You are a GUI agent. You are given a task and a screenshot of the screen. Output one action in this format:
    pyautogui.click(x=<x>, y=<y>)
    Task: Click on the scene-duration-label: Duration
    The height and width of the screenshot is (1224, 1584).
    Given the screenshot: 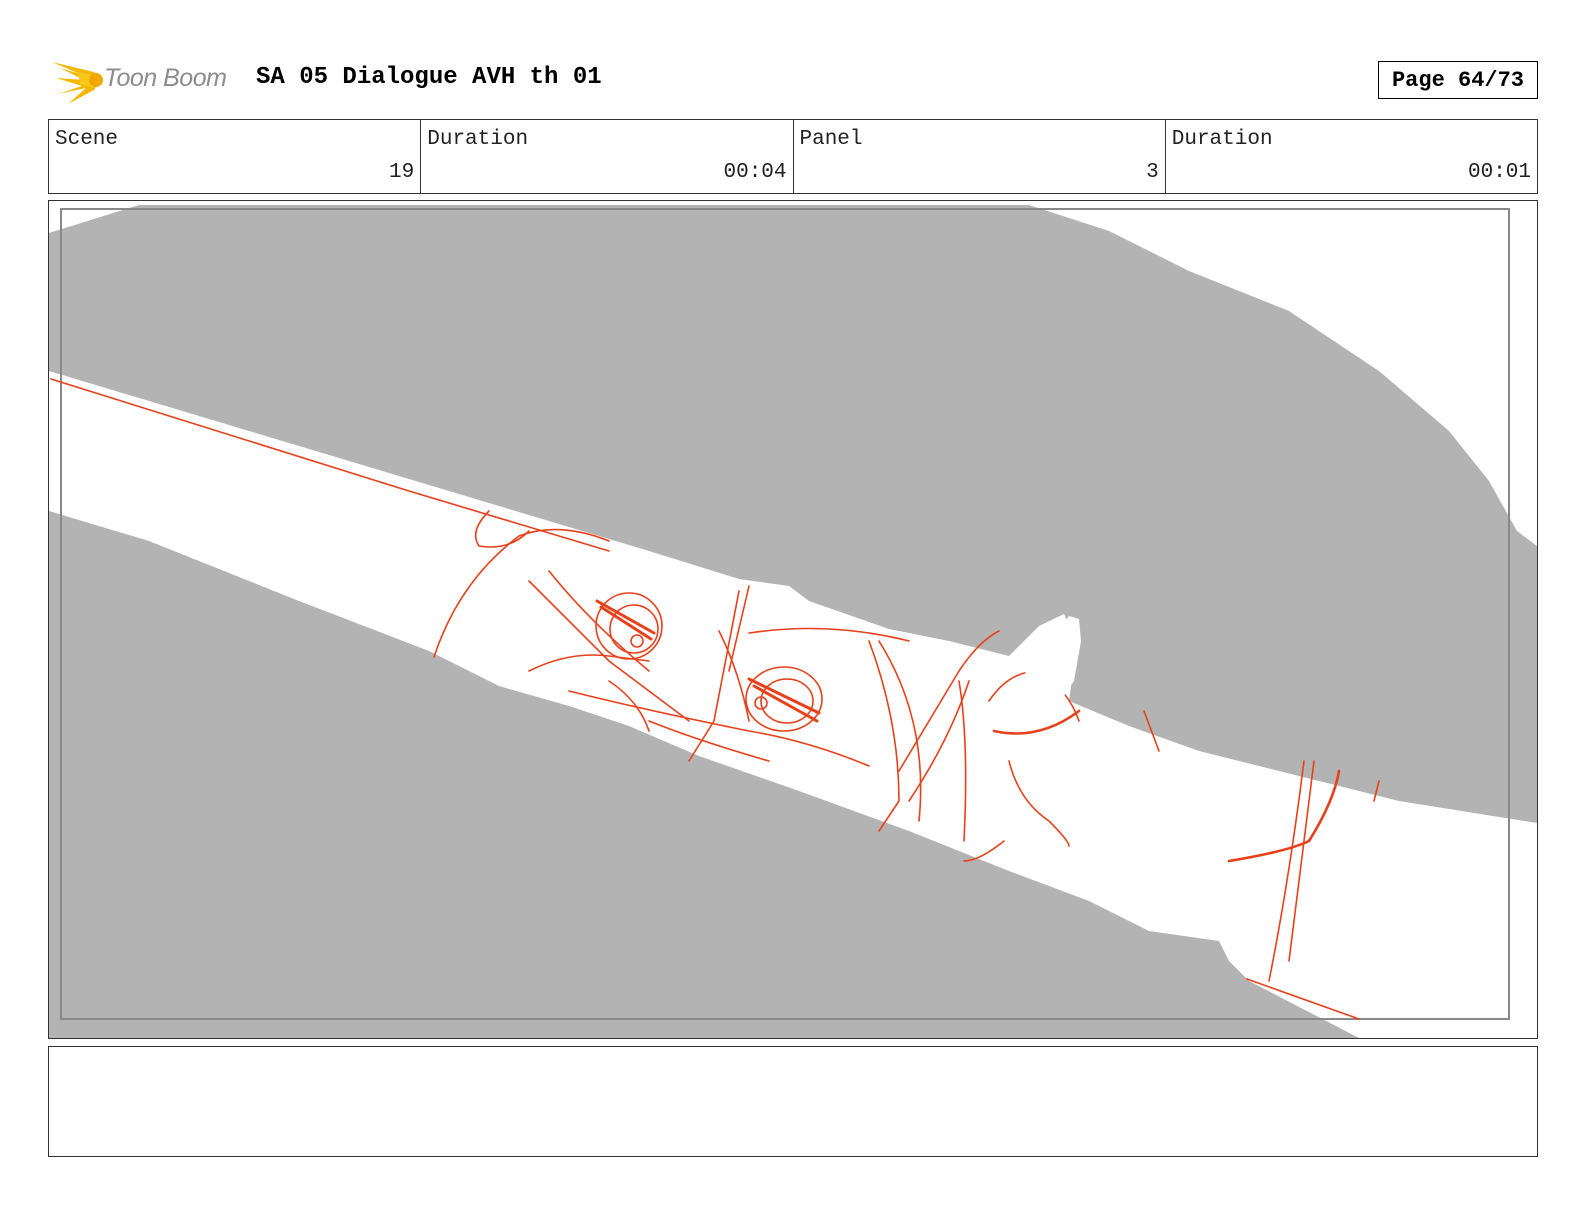 What is the action you would take?
    pyautogui.click(x=478, y=139)
    